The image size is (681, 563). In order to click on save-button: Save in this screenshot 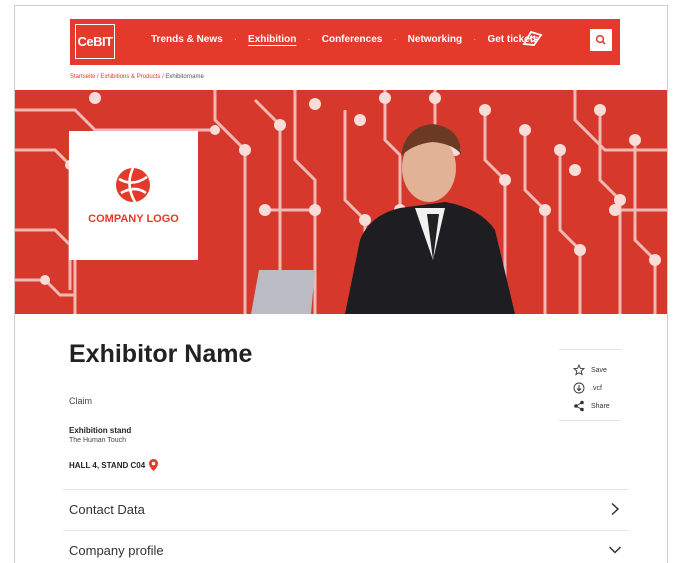, I will do `click(590, 370)`.